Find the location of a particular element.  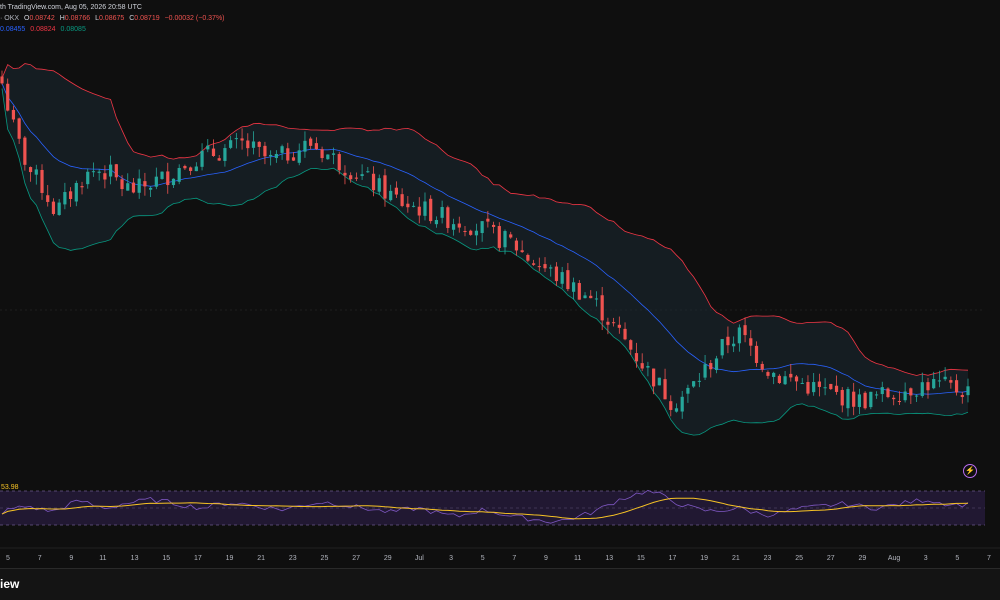

lightning-bolt-icon: ⚡ is located at coordinates (970, 471).